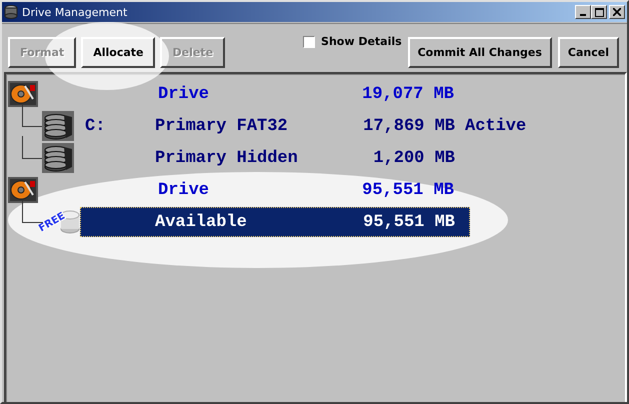 The image size is (629, 404). I want to click on drive-size: 95,551 MB, so click(407, 190).